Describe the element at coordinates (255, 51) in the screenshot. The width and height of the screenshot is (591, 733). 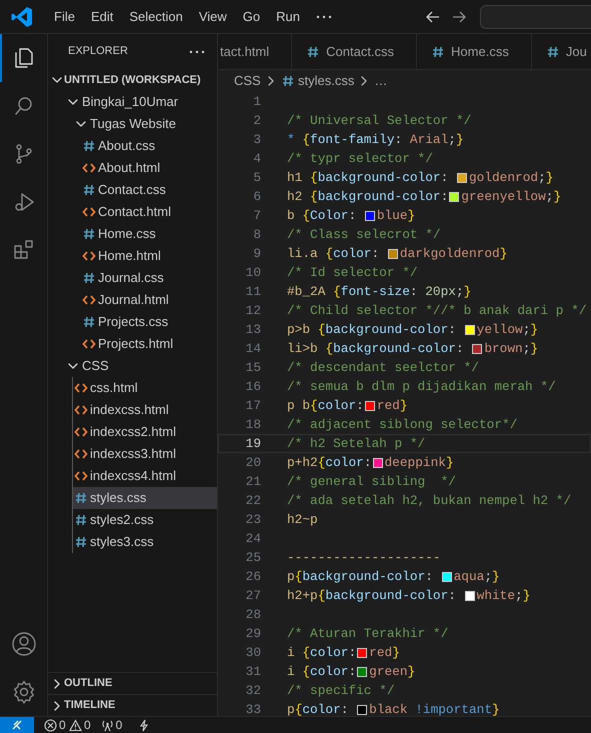
I see `editor-tab: tact.html` at that location.